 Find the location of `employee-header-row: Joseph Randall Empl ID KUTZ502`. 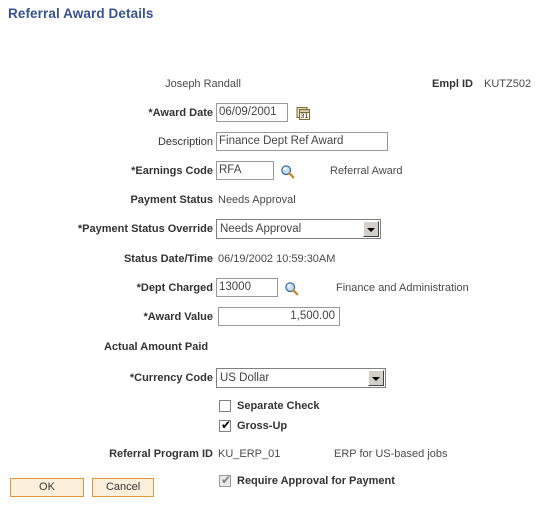

employee-header-row: Joseph Randall Empl ID KUTZ502 is located at coordinates (274, 85).